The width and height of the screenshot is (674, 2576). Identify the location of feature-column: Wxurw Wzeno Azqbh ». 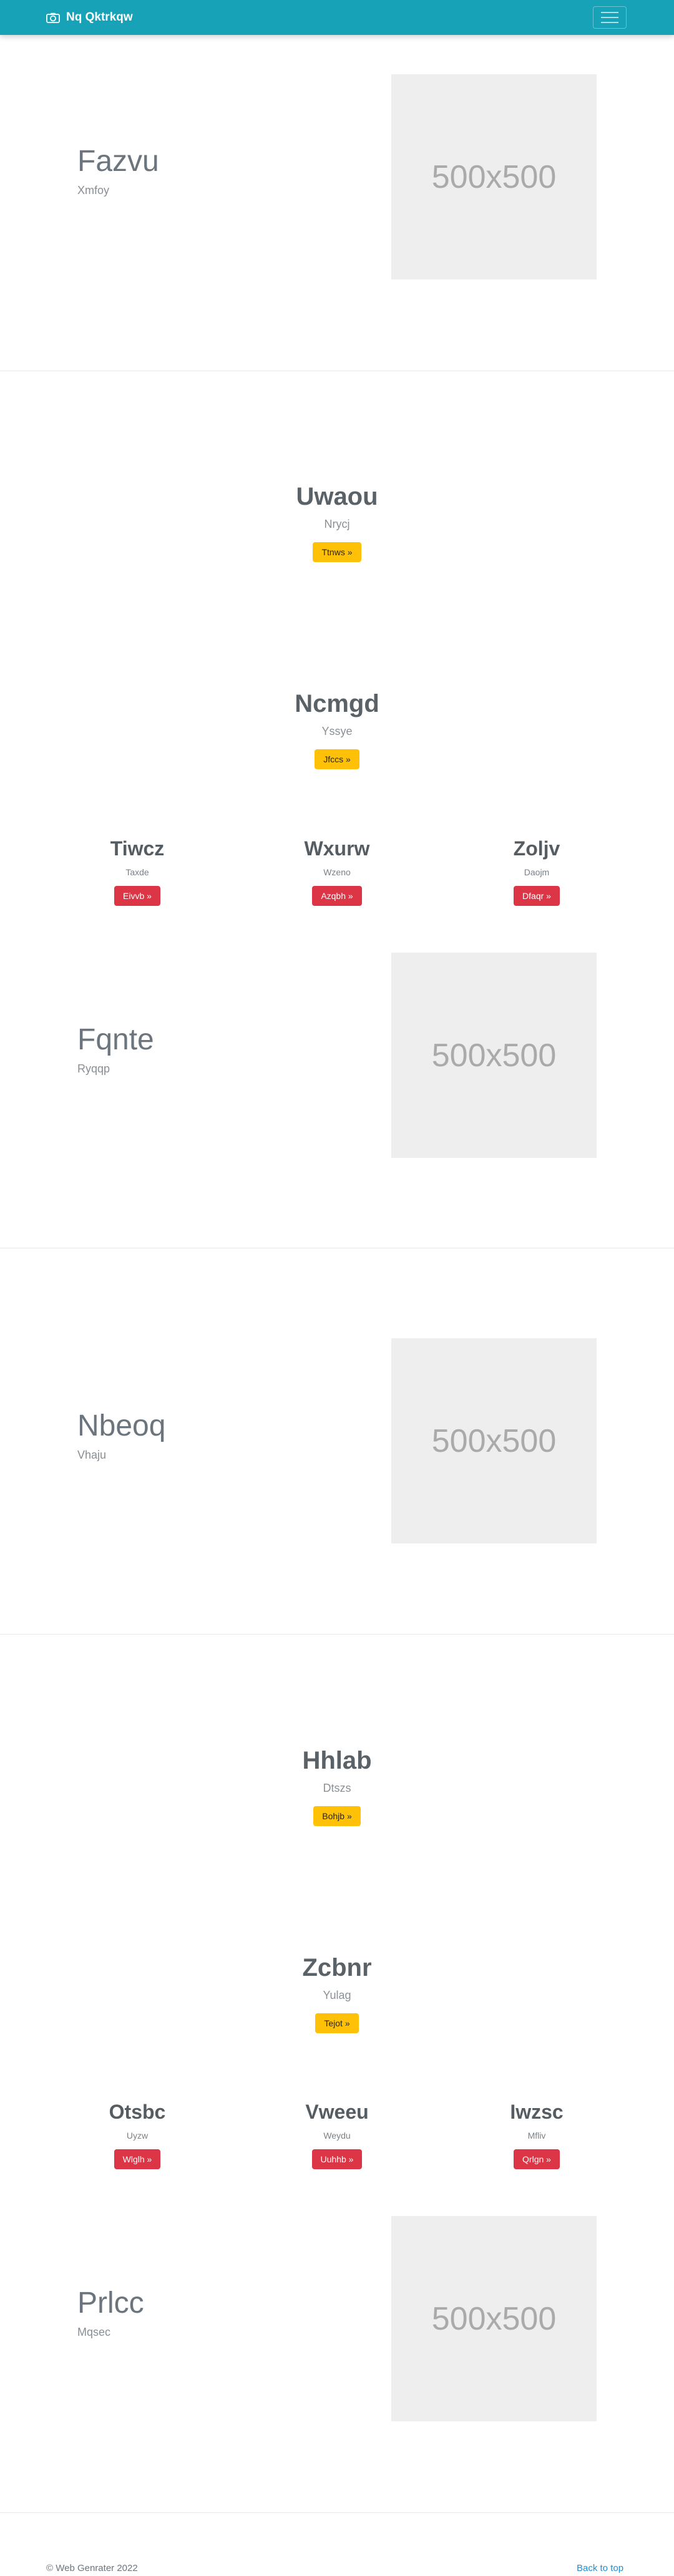
(337, 872).